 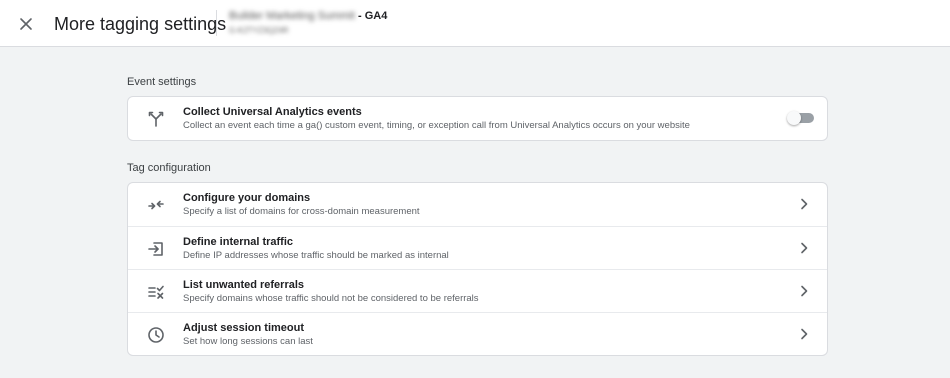 I want to click on login-arrow-icon, so click(x=156, y=249).